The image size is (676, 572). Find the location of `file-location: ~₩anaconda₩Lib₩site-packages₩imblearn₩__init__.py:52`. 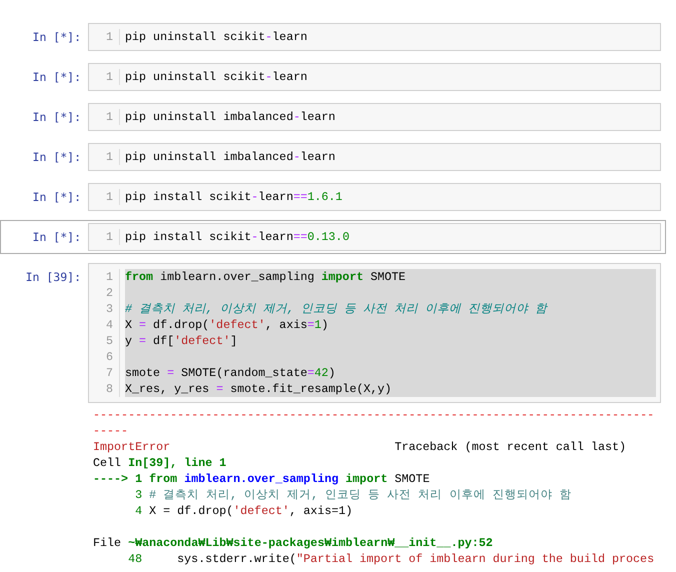

file-location: ~₩anaconda₩Lib₩site-packages₩imblearn₩__init__.py:52 is located at coordinates (310, 543).